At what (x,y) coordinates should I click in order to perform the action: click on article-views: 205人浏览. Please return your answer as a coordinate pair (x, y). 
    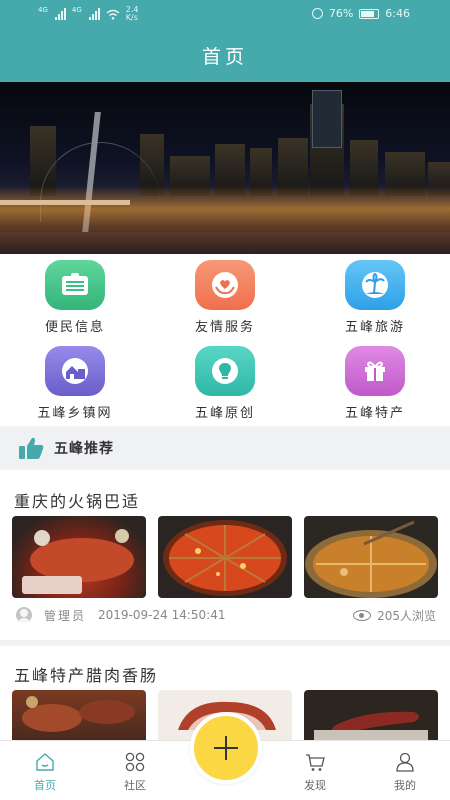
    Looking at the image, I should click on (394, 615).